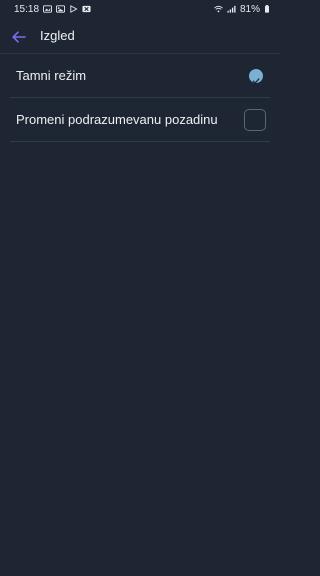 This screenshot has height=576, width=320. What do you see at coordinates (57, 35) in the screenshot?
I see `page-title: Izgled` at bounding box center [57, 35].